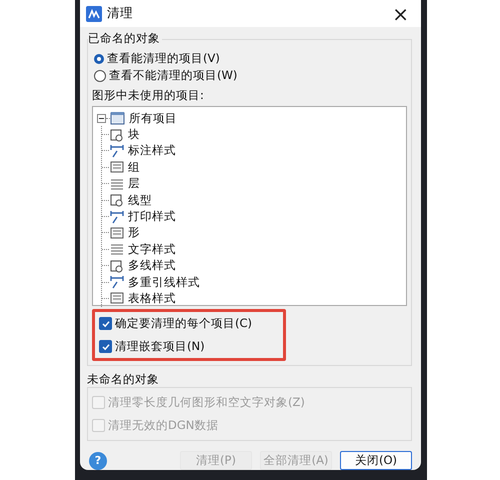 This screenshot has width=500, height=480. What do you see at coordinates (189, 346) in the screenshot?
I see `checkbox-option: 清理嵌套项目(N)` at bounding box center [189, 346].